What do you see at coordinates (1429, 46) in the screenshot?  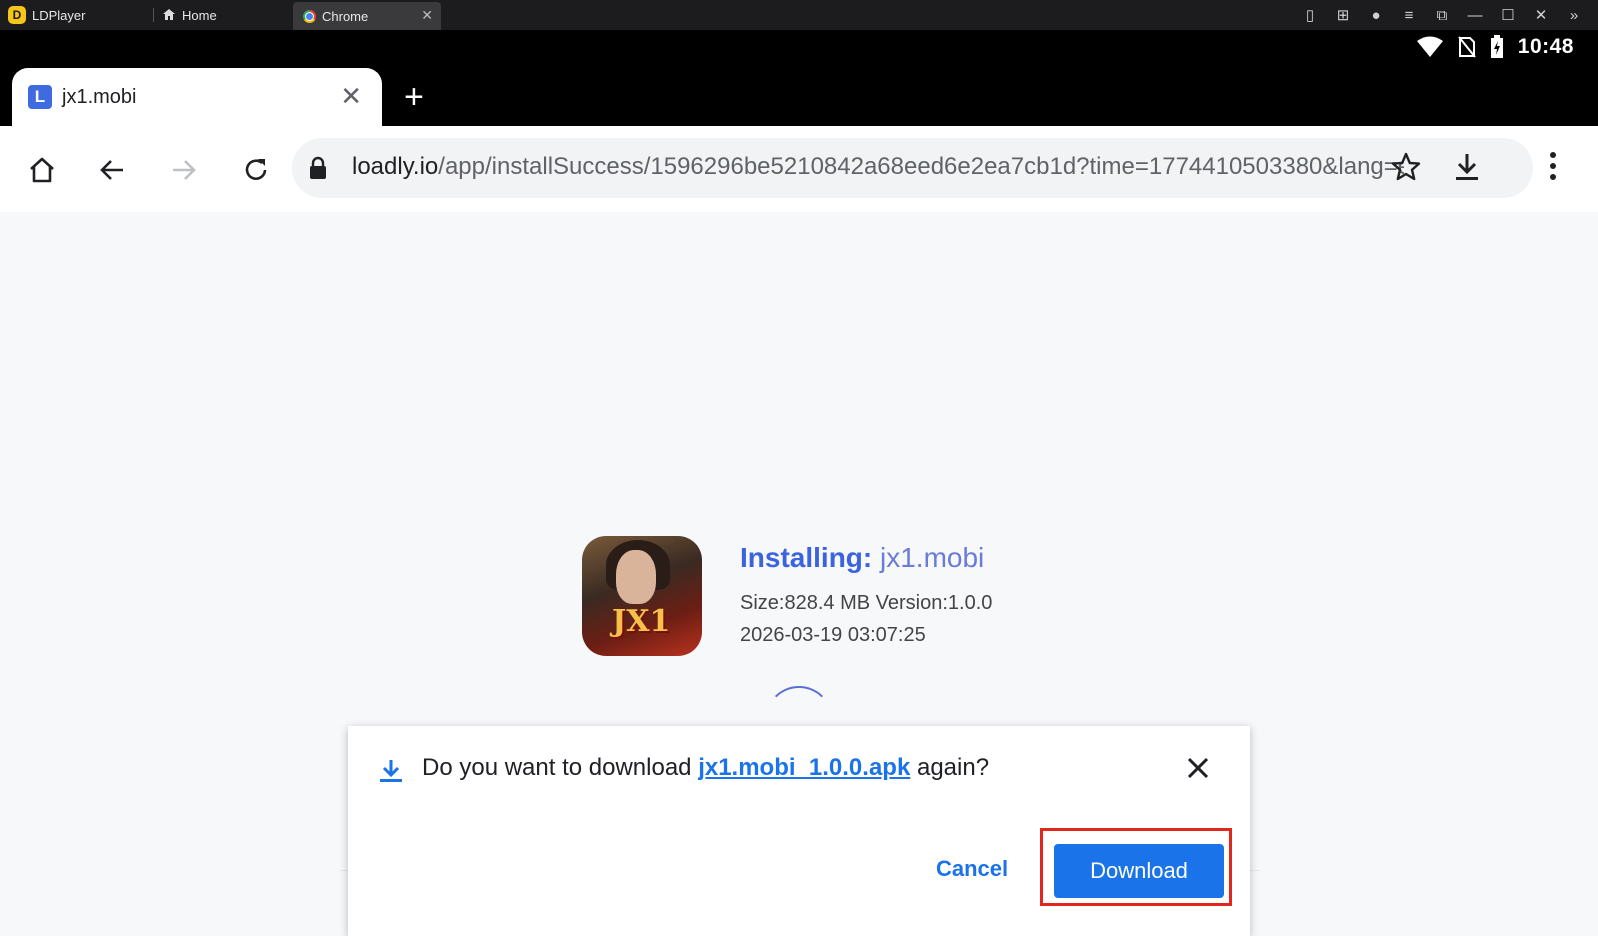 I see `wifi-icon` at bounding box center [1429, 46].